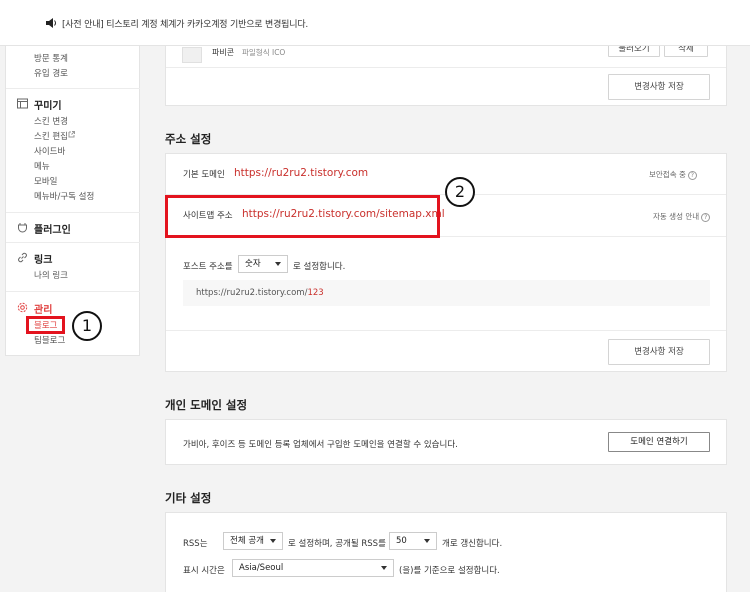 This screenshot has height=592, width=750. I want to click on personal-domain-section-title: 개인 도메인 설정, so click(206, 405).